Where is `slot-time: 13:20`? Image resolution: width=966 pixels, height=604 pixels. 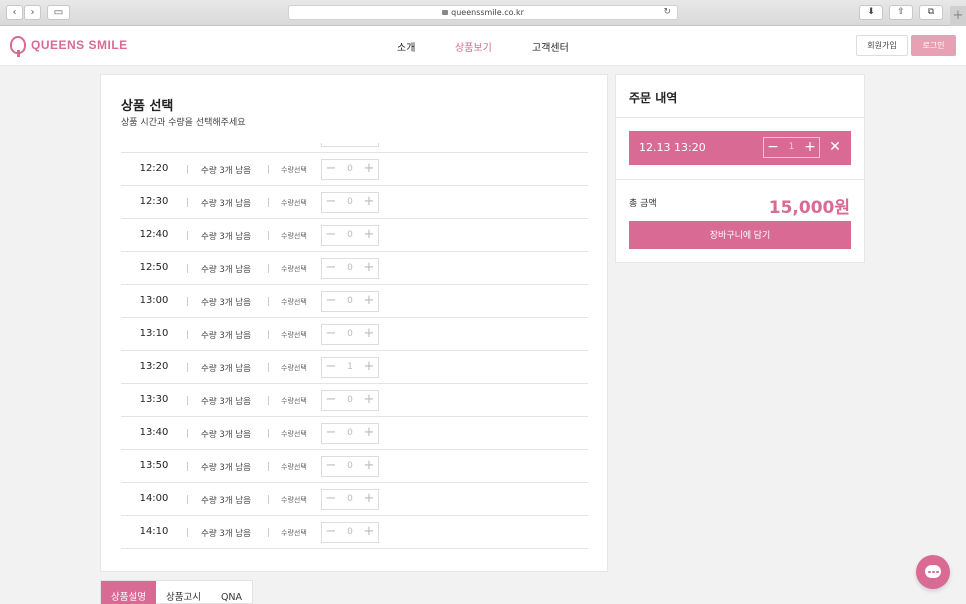 slot-time: 13:20 is located at coordinates (154, 366).